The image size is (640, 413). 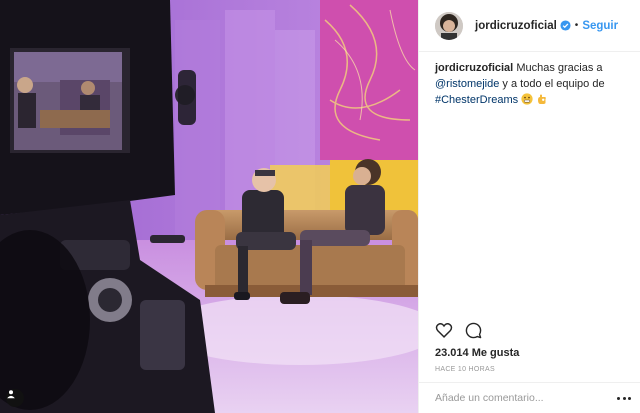 What do you see at coordinates (15, 398) in the screenshot?
I see `user-tag-icon` at bounding box center [15, 398].